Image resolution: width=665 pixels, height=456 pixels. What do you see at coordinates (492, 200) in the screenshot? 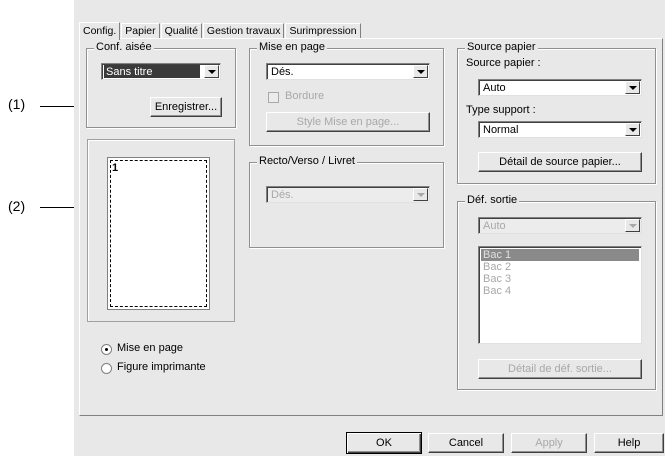
I see `def-sortie-title: Déf. sortie` at bounding box center [492, 200].